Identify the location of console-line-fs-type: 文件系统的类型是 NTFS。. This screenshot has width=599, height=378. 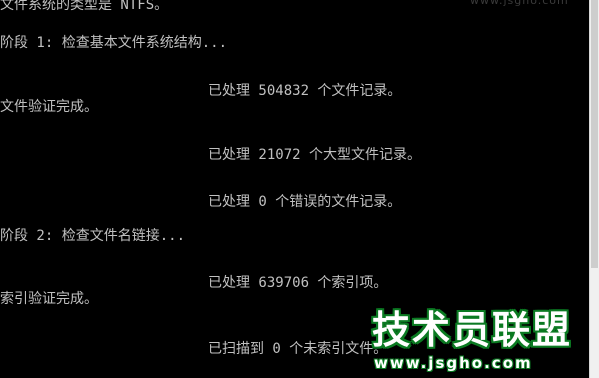
(84, 6).